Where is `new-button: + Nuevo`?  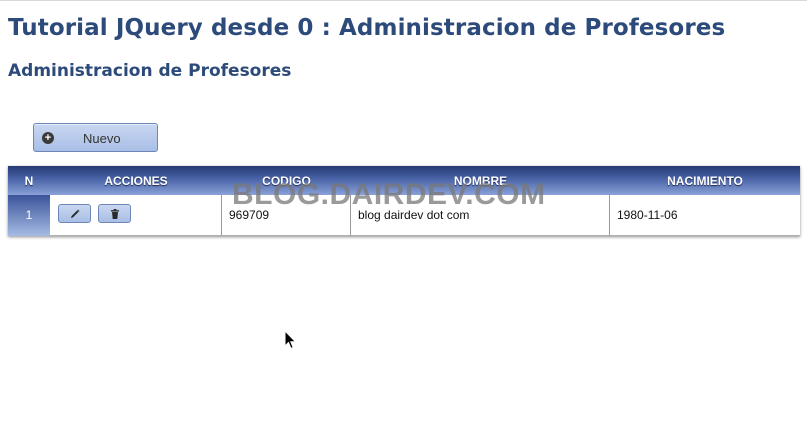 new-button: + Nuevo is located at coordinates (95, 137).